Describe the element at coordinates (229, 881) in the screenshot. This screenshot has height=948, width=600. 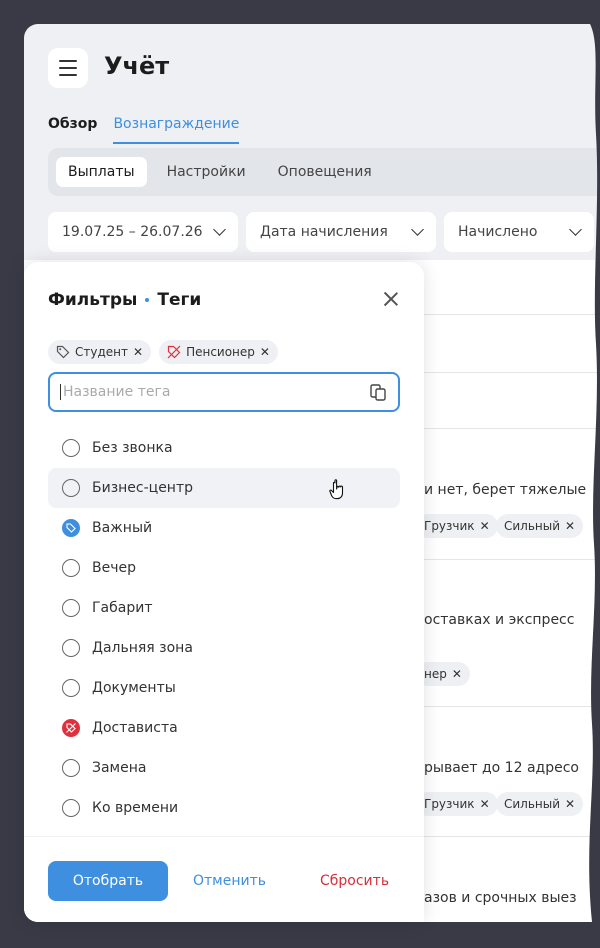
I see `cancel-button: Отменить` at that location.